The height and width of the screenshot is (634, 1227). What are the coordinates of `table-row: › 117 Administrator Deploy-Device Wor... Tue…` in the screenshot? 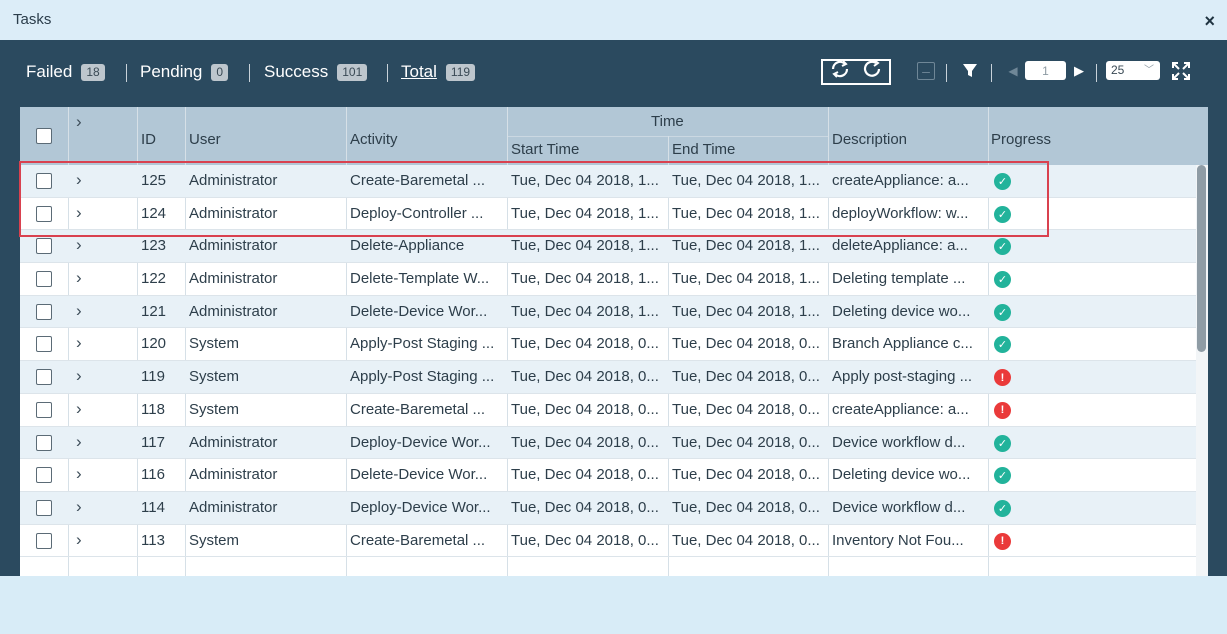 It's located at (608, 443).